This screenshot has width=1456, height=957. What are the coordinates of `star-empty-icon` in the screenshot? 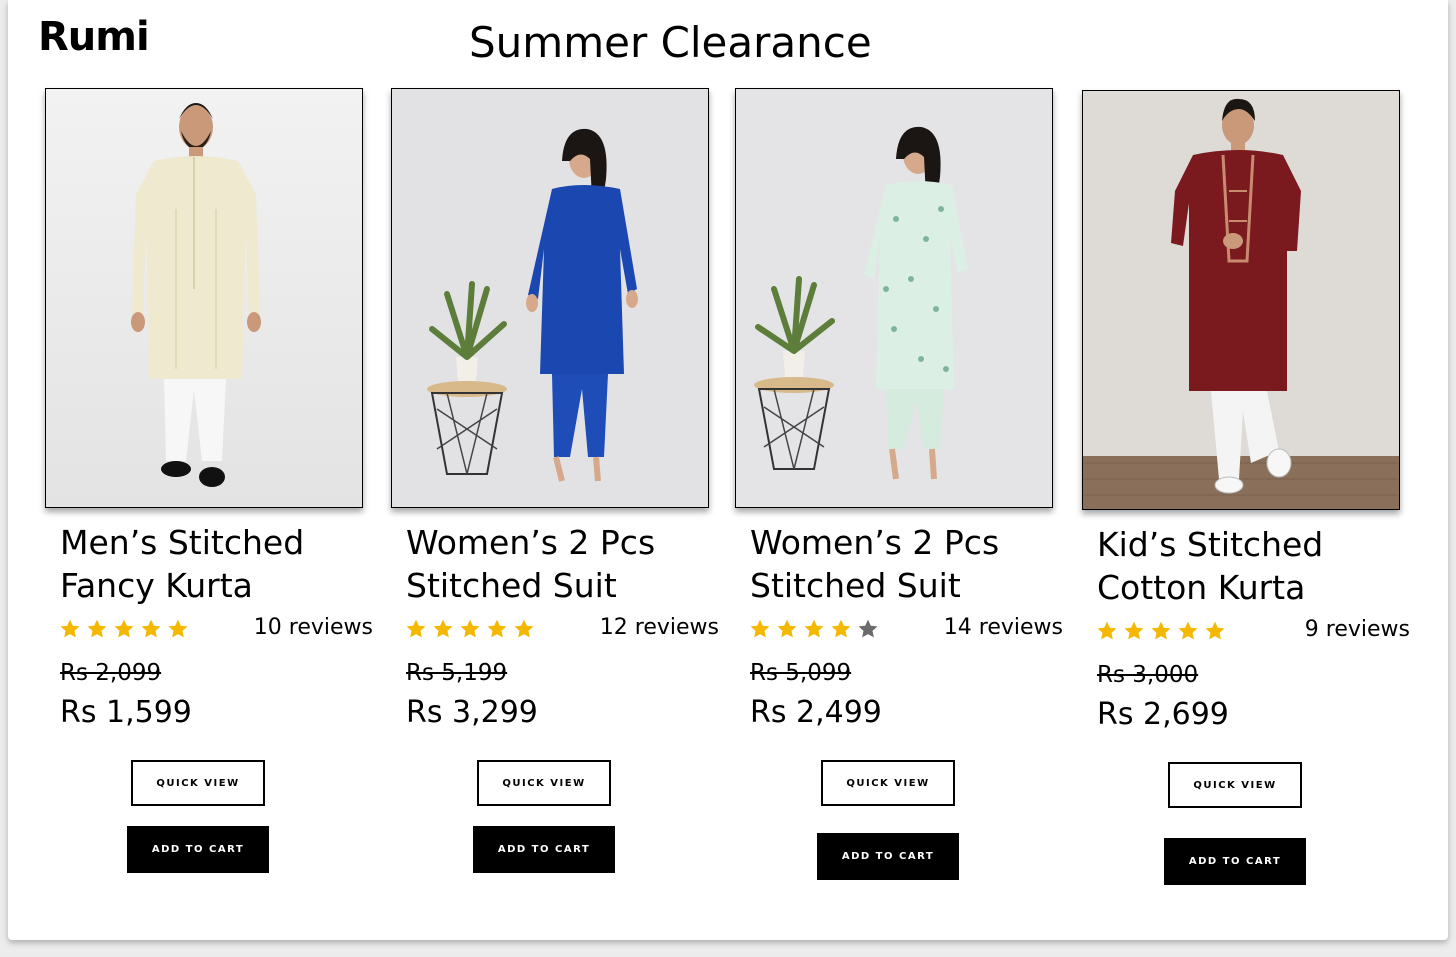 It's located at (868, 628).